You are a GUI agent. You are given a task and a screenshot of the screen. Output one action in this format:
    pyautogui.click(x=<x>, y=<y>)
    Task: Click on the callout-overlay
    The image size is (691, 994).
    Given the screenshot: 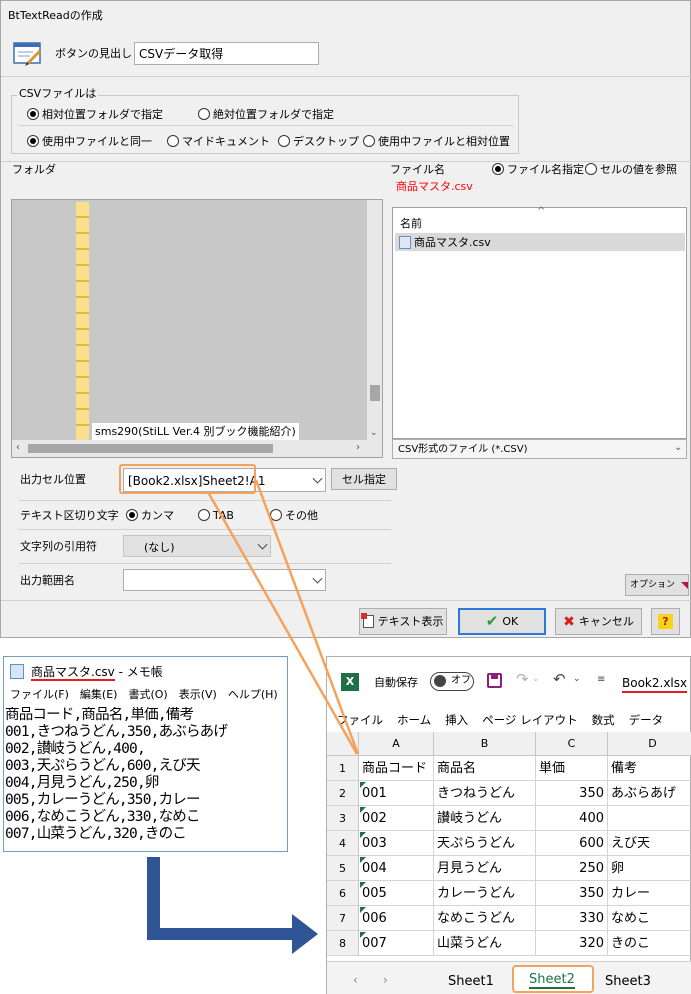 What is the action you would take?
    pyautogui.click(x=253, y=716)
    